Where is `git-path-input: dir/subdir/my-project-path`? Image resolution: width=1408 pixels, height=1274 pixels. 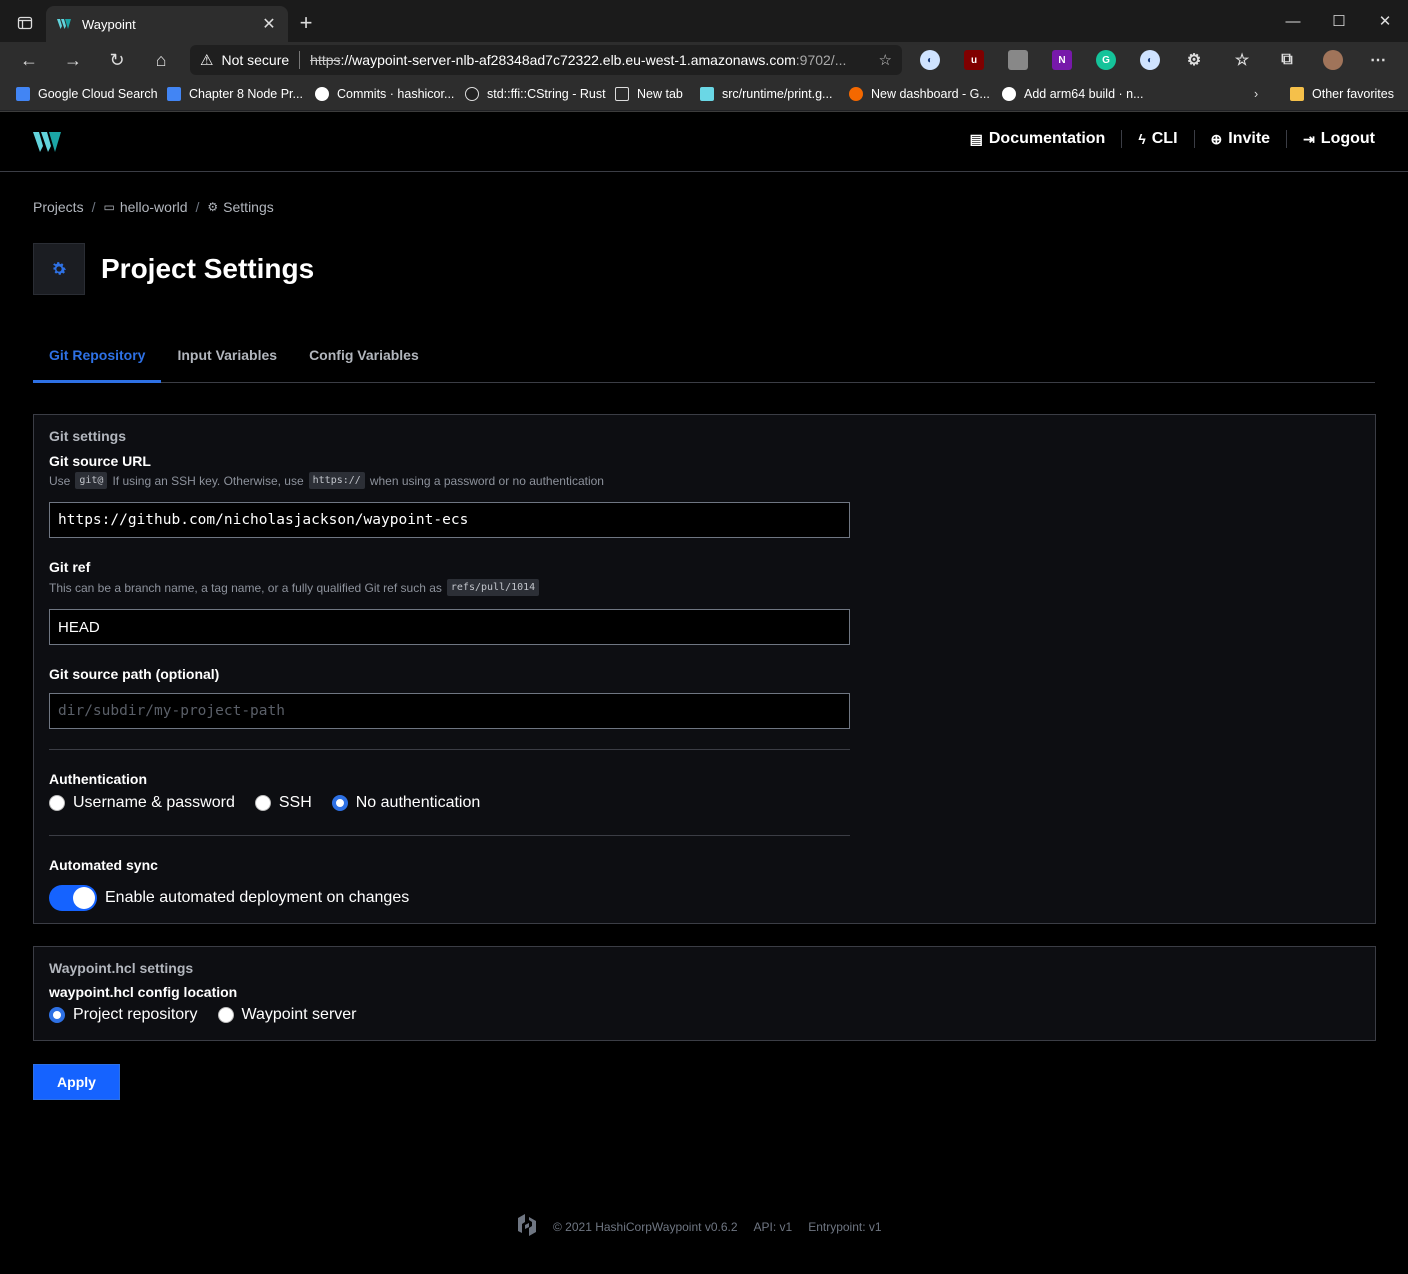
git-path-input: dir/subdir/my-project-path is located at coordinates (449, 711).